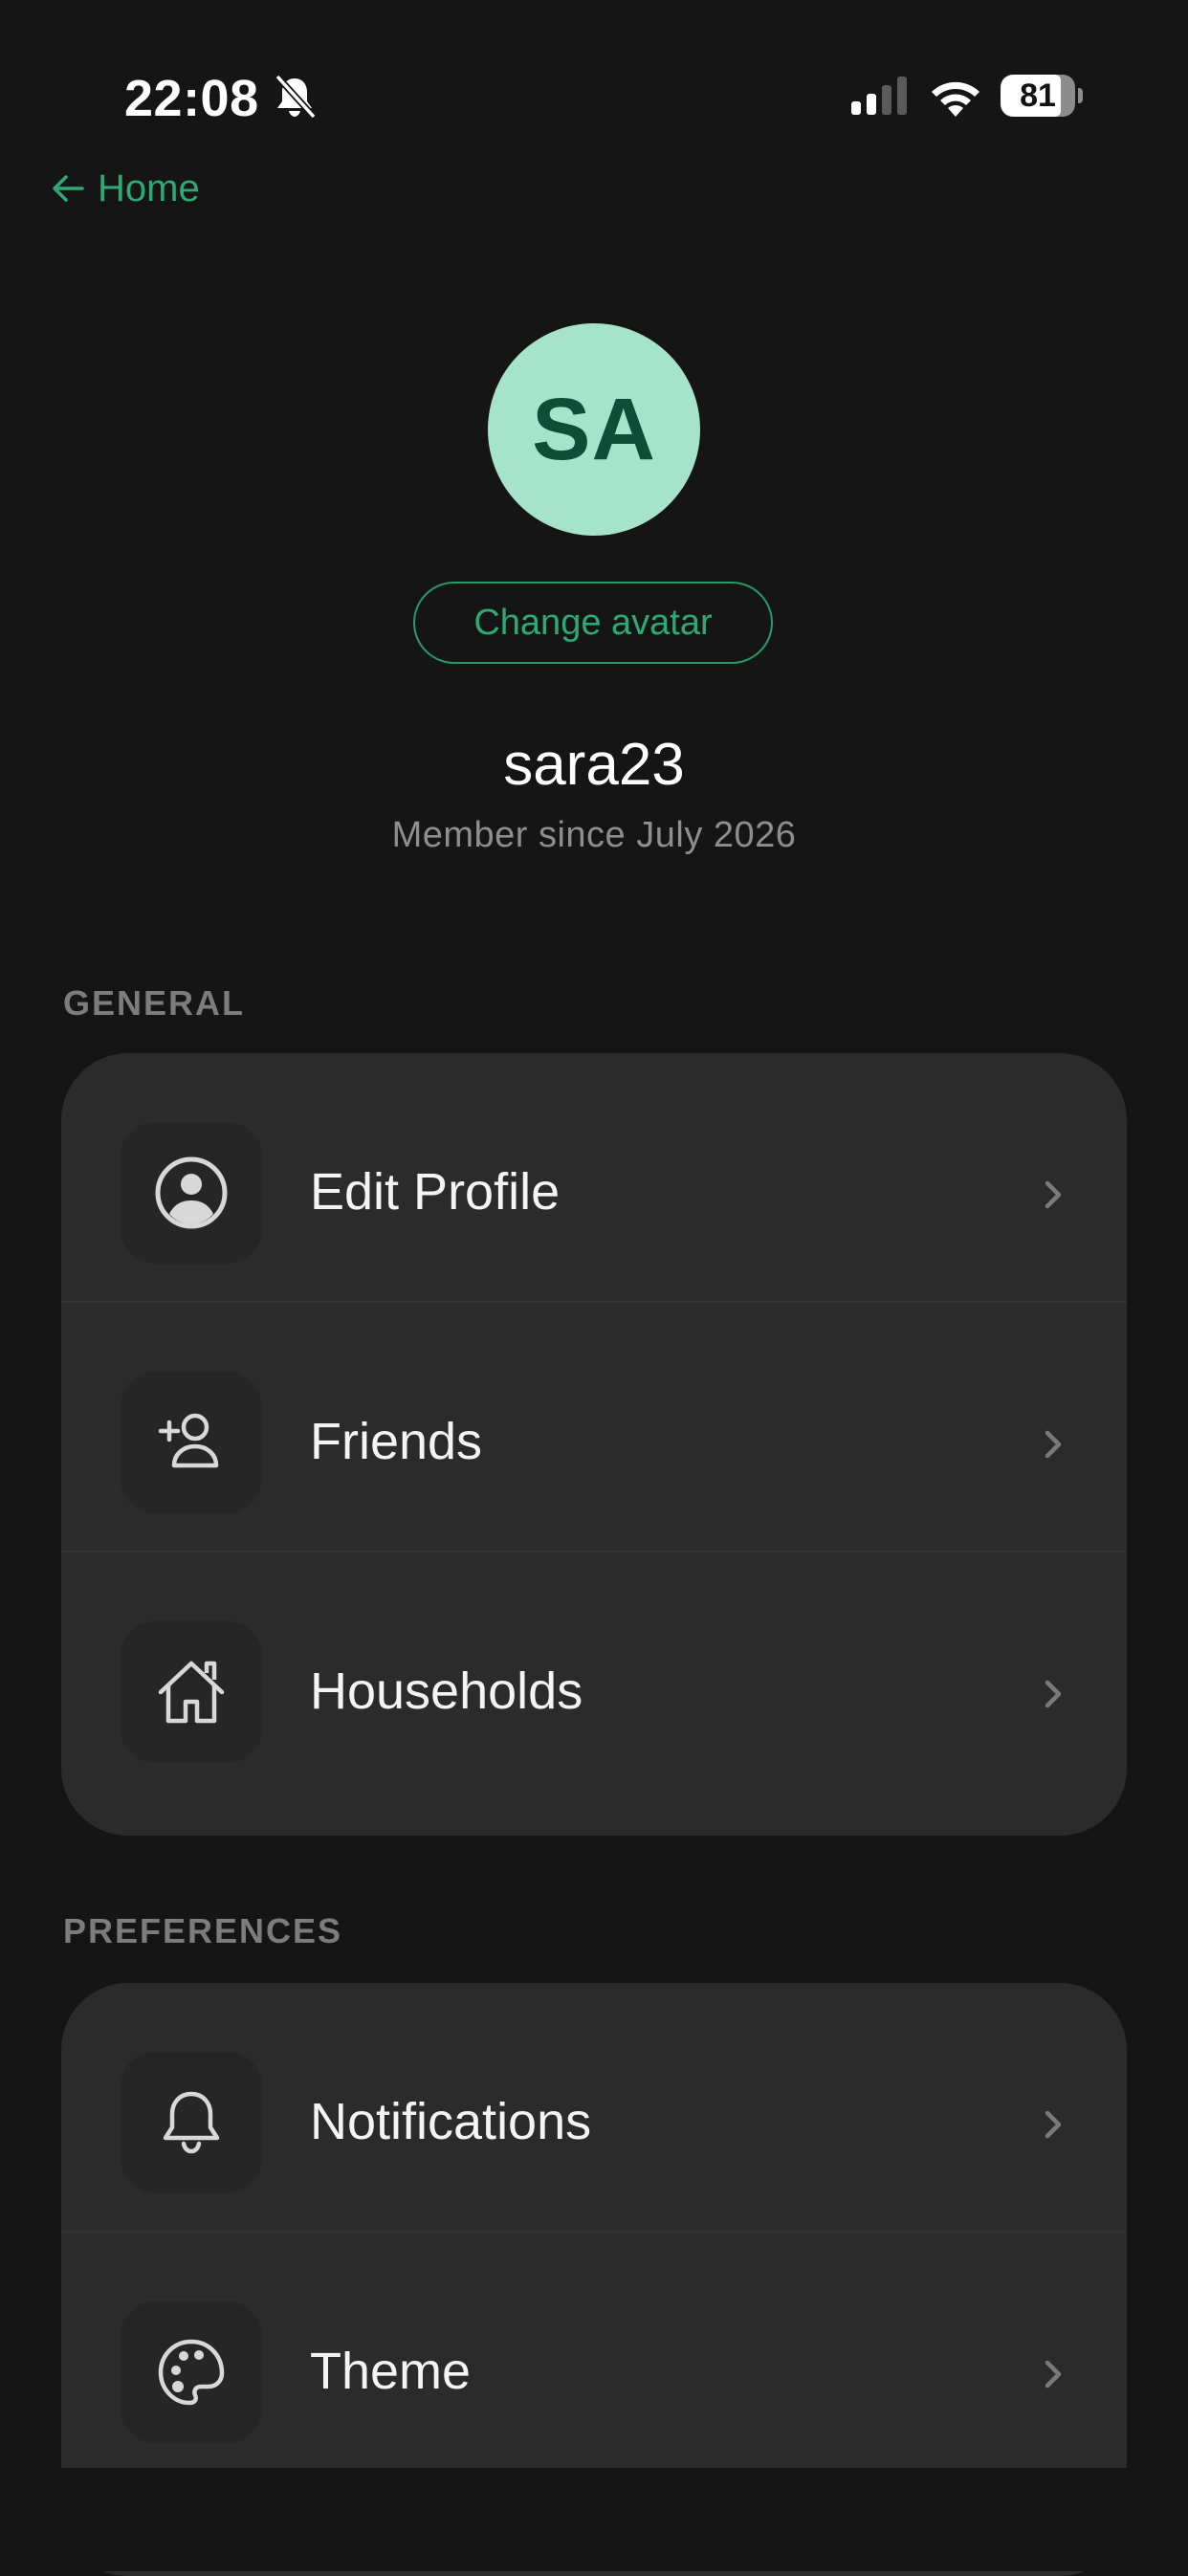  Describe the element at coordinates (594, 91) in the screenshot. I see `status-bar: 22:08 81` at that location.